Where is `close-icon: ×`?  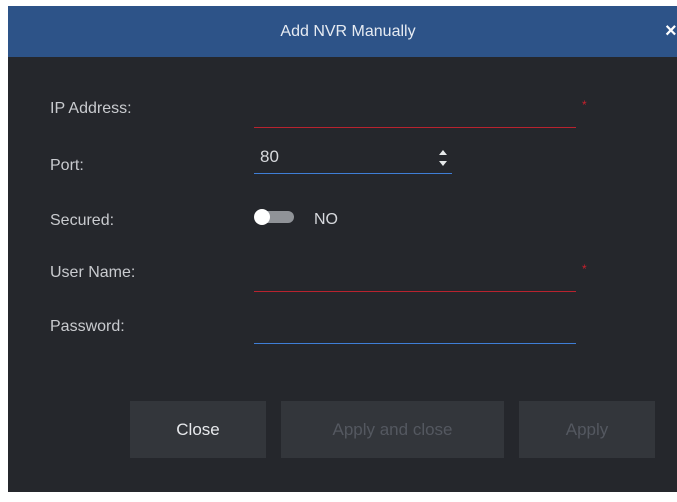 close-icon: × is located at coordinates (671, 31).